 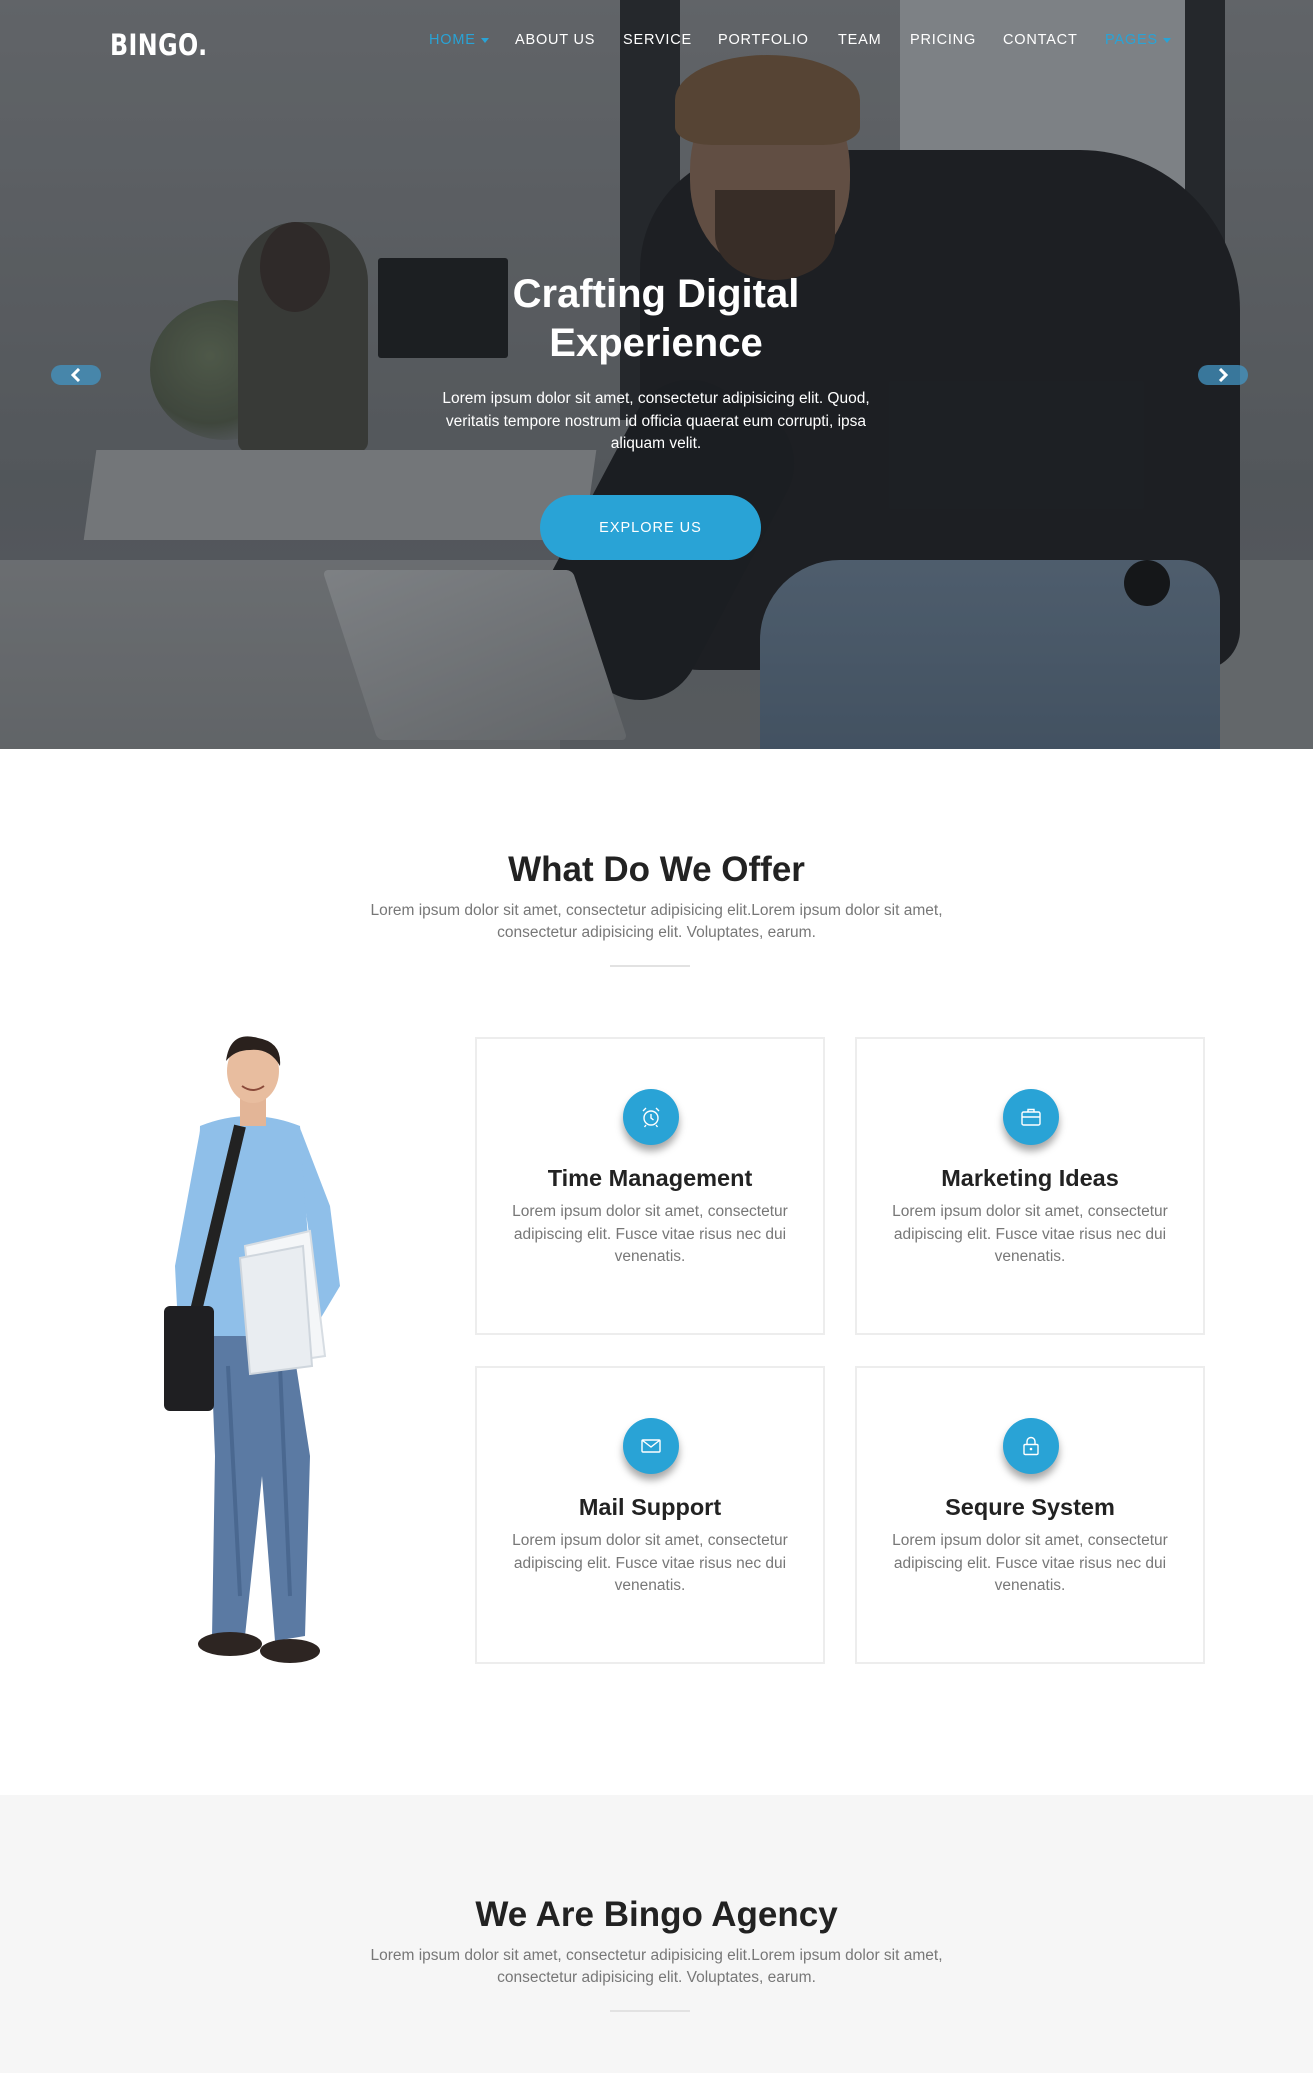 I want to click on chevron-right-icon, so click(x=1223, y=375).